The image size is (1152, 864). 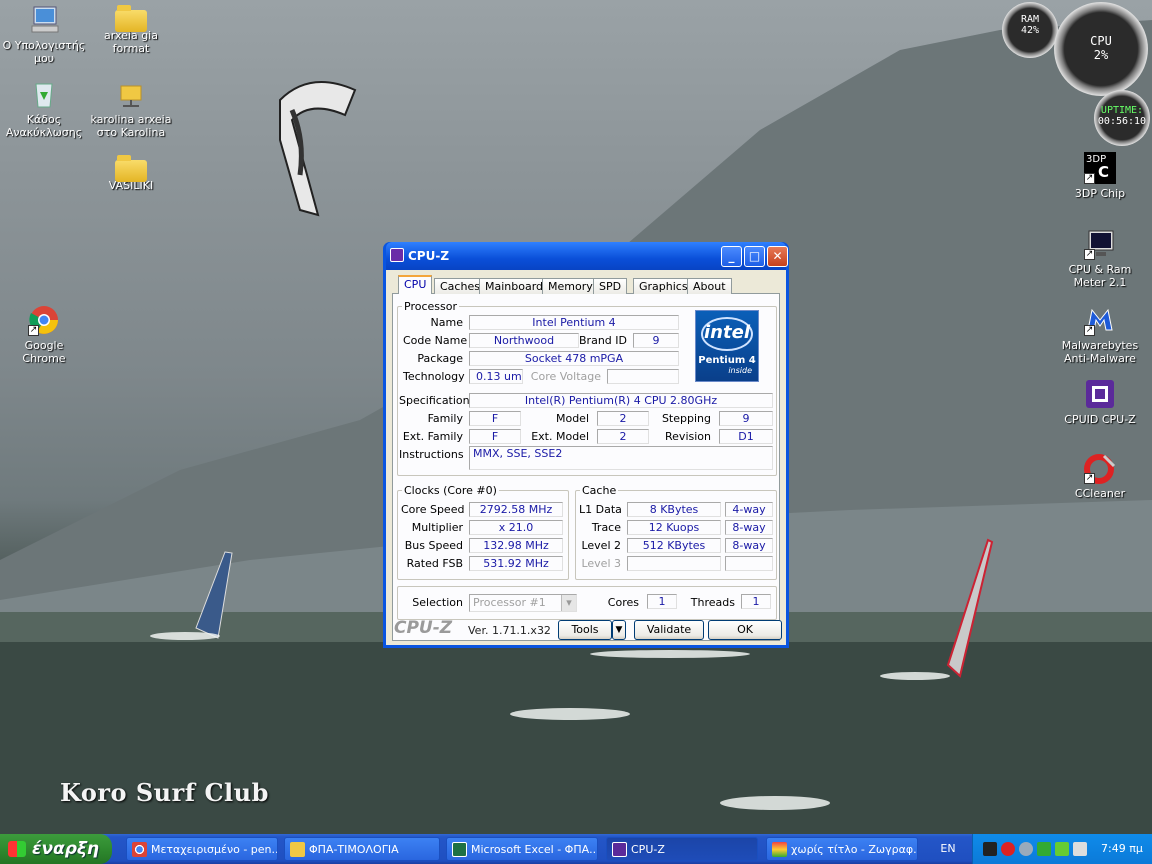 What do you see at coordinates (587, 256) in the screenshot?
I see `window-titlebar: CPU-Z _ □ ✕` at bounding box center [587, 256].